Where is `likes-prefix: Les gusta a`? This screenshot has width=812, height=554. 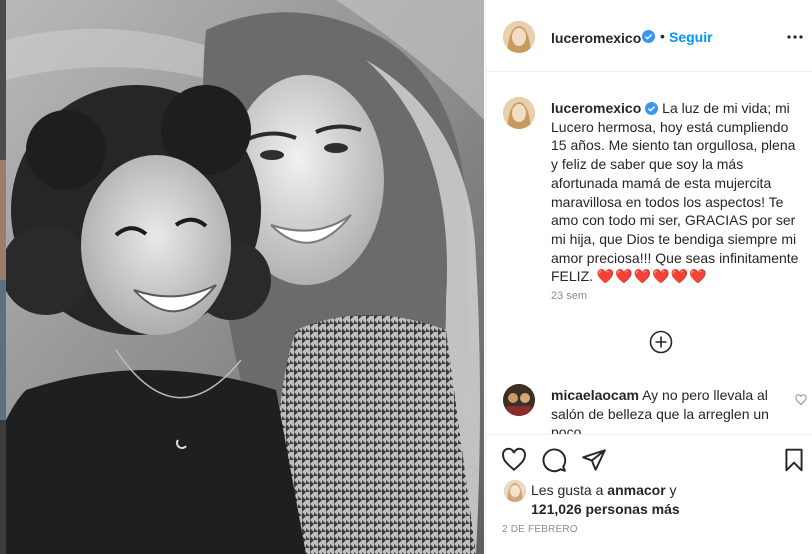
likes-prefix: Les gusta a is located at coordinates (567, 490).